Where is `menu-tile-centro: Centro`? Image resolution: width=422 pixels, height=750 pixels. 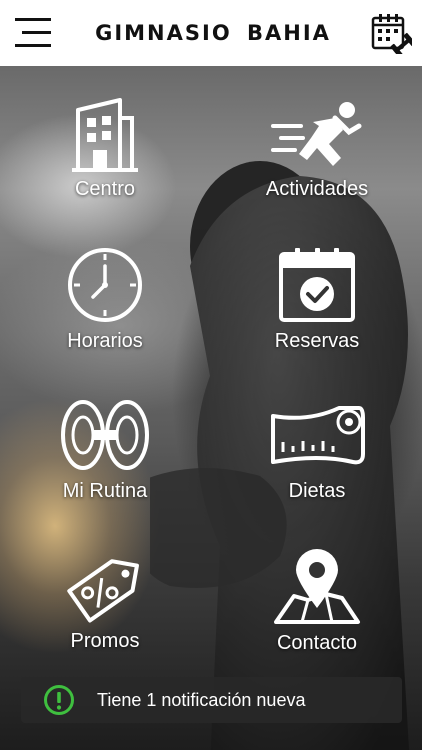 menu-tile-centro: Centro is located at coordinates (105, 166).